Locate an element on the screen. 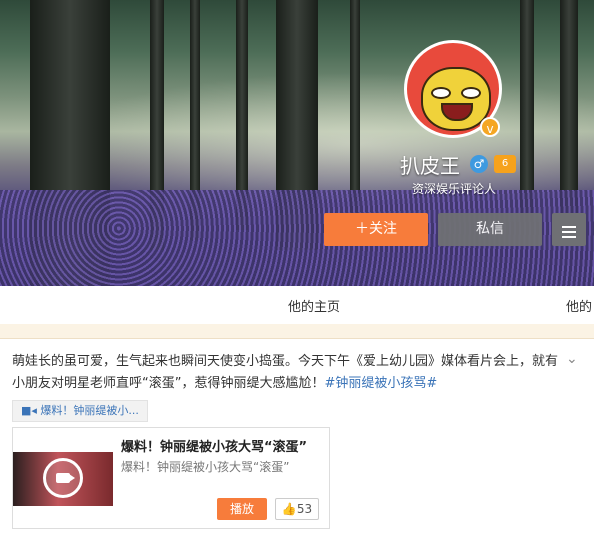  video-card: 爆料！钟丽缇被小孩大骂“滚蛋” 爆料！钟丽缇被小孩大骂“滚蛋” 播放 👍53 is located at coordinates (171, 478).